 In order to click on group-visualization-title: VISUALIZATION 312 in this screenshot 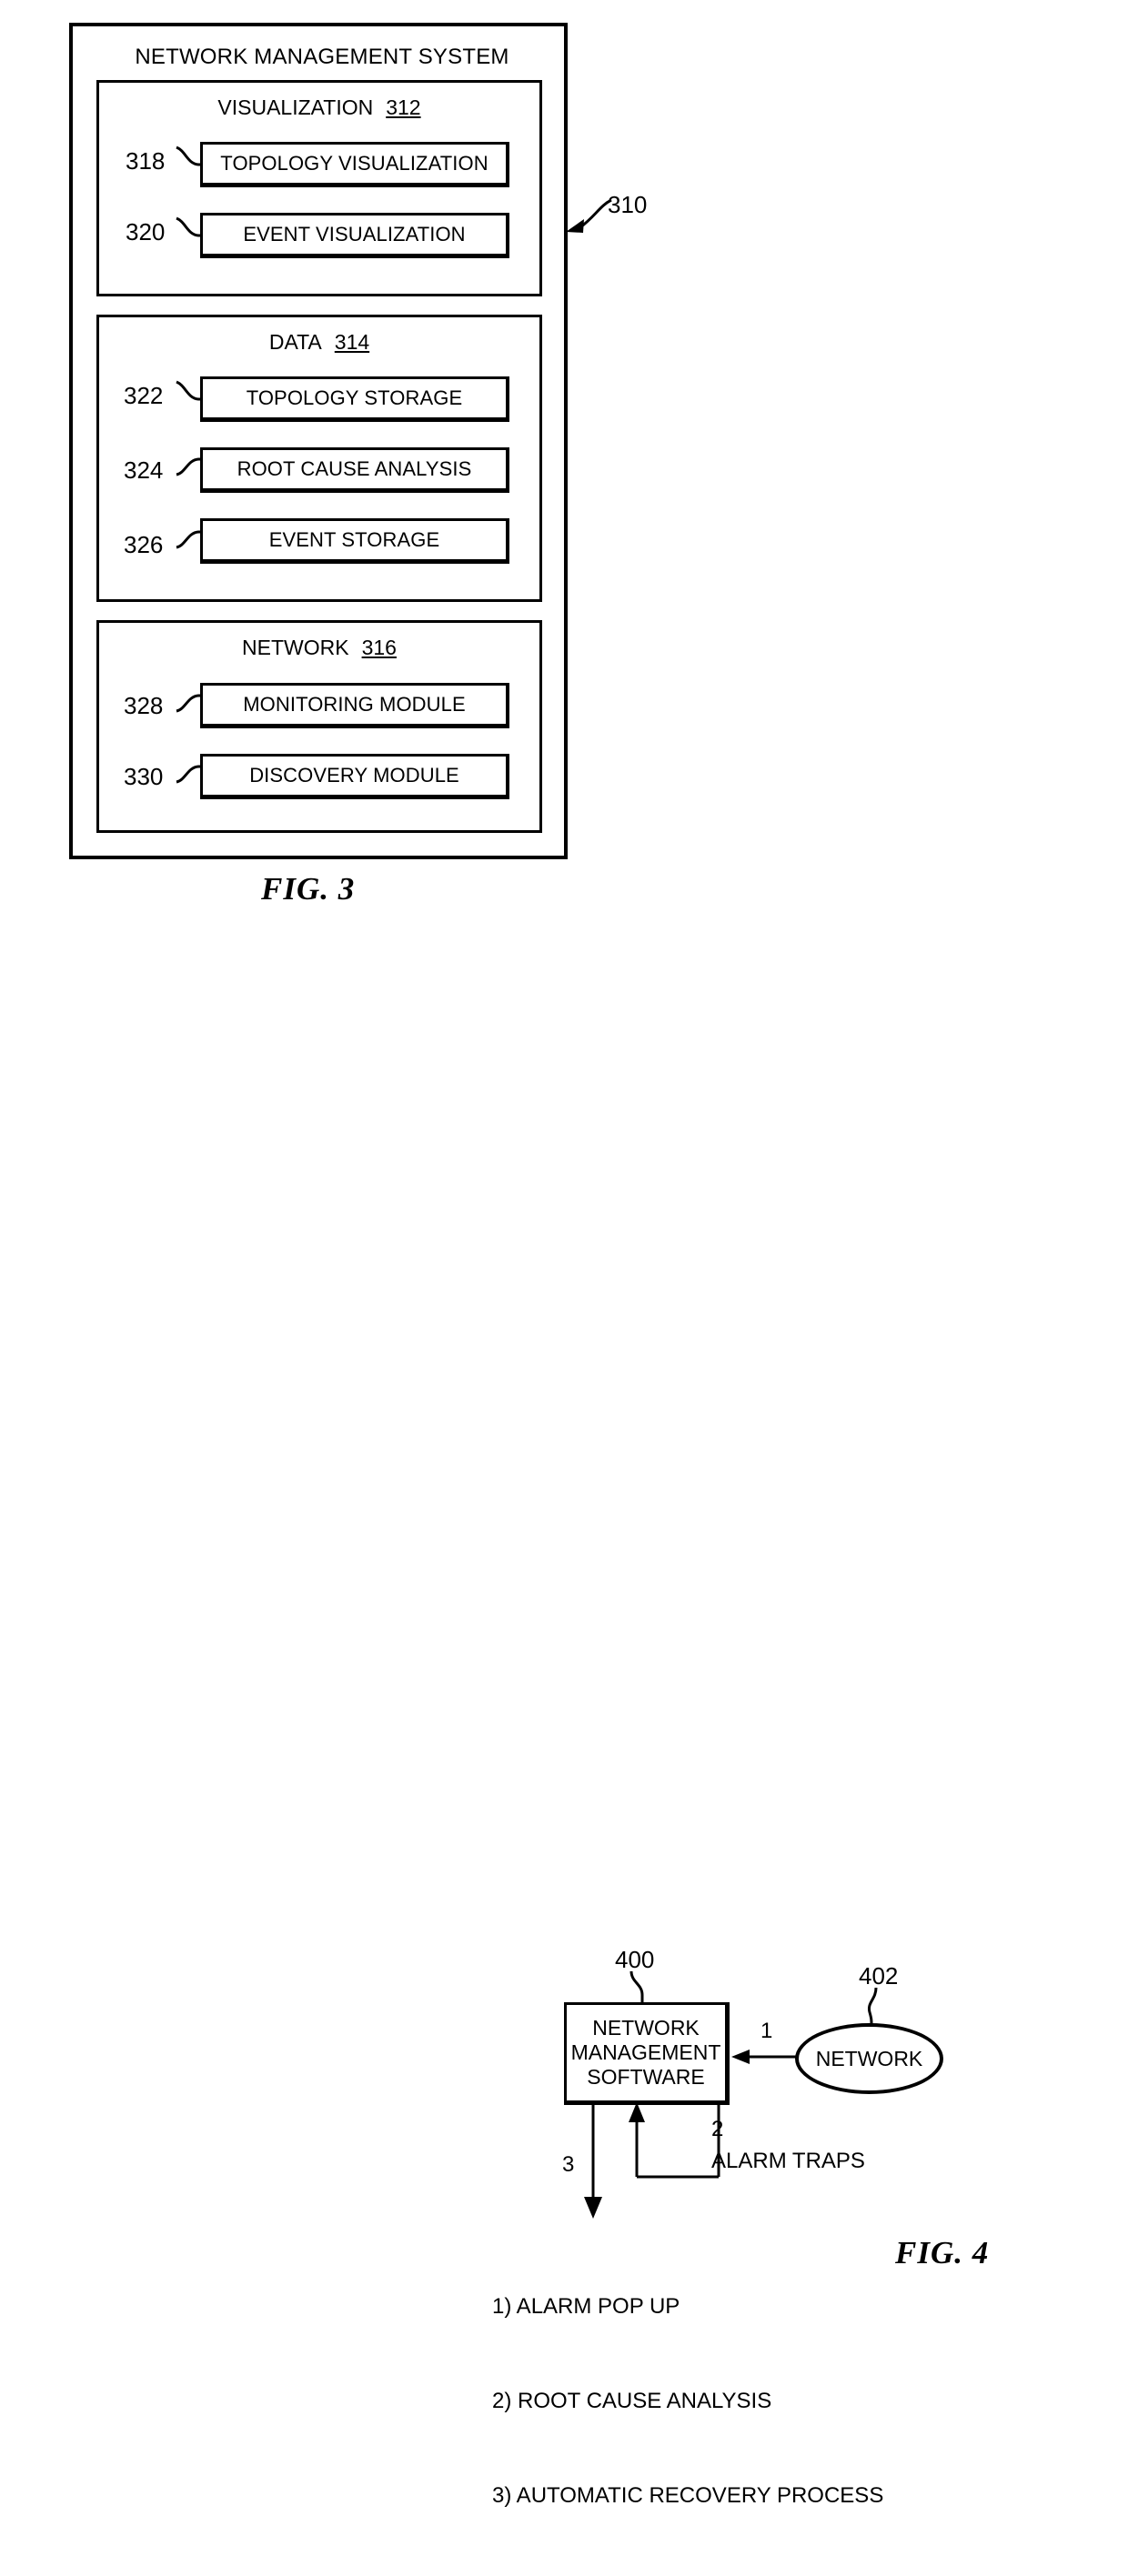, I will do `click(319, 107)`.